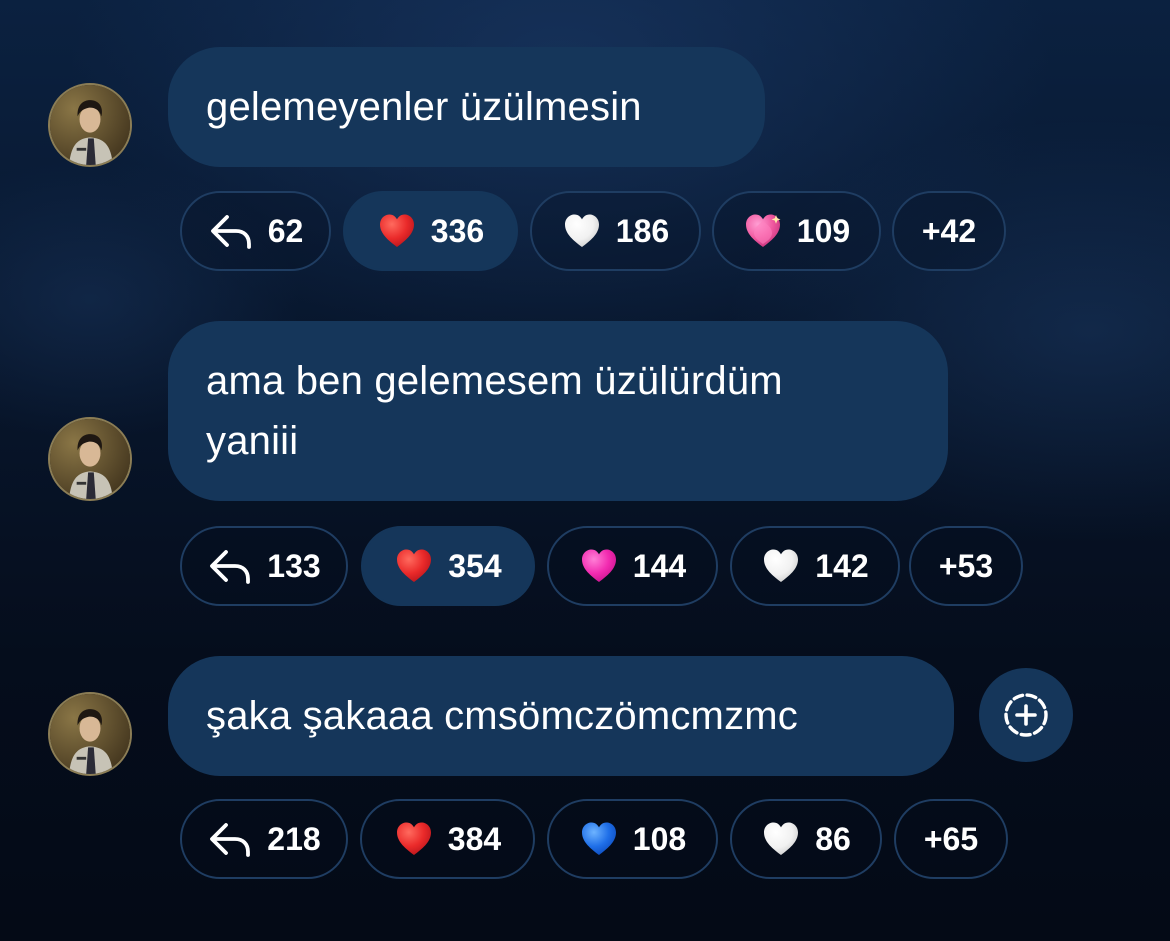  I want to click on more-reactions-button: +65, so click(951, 839).